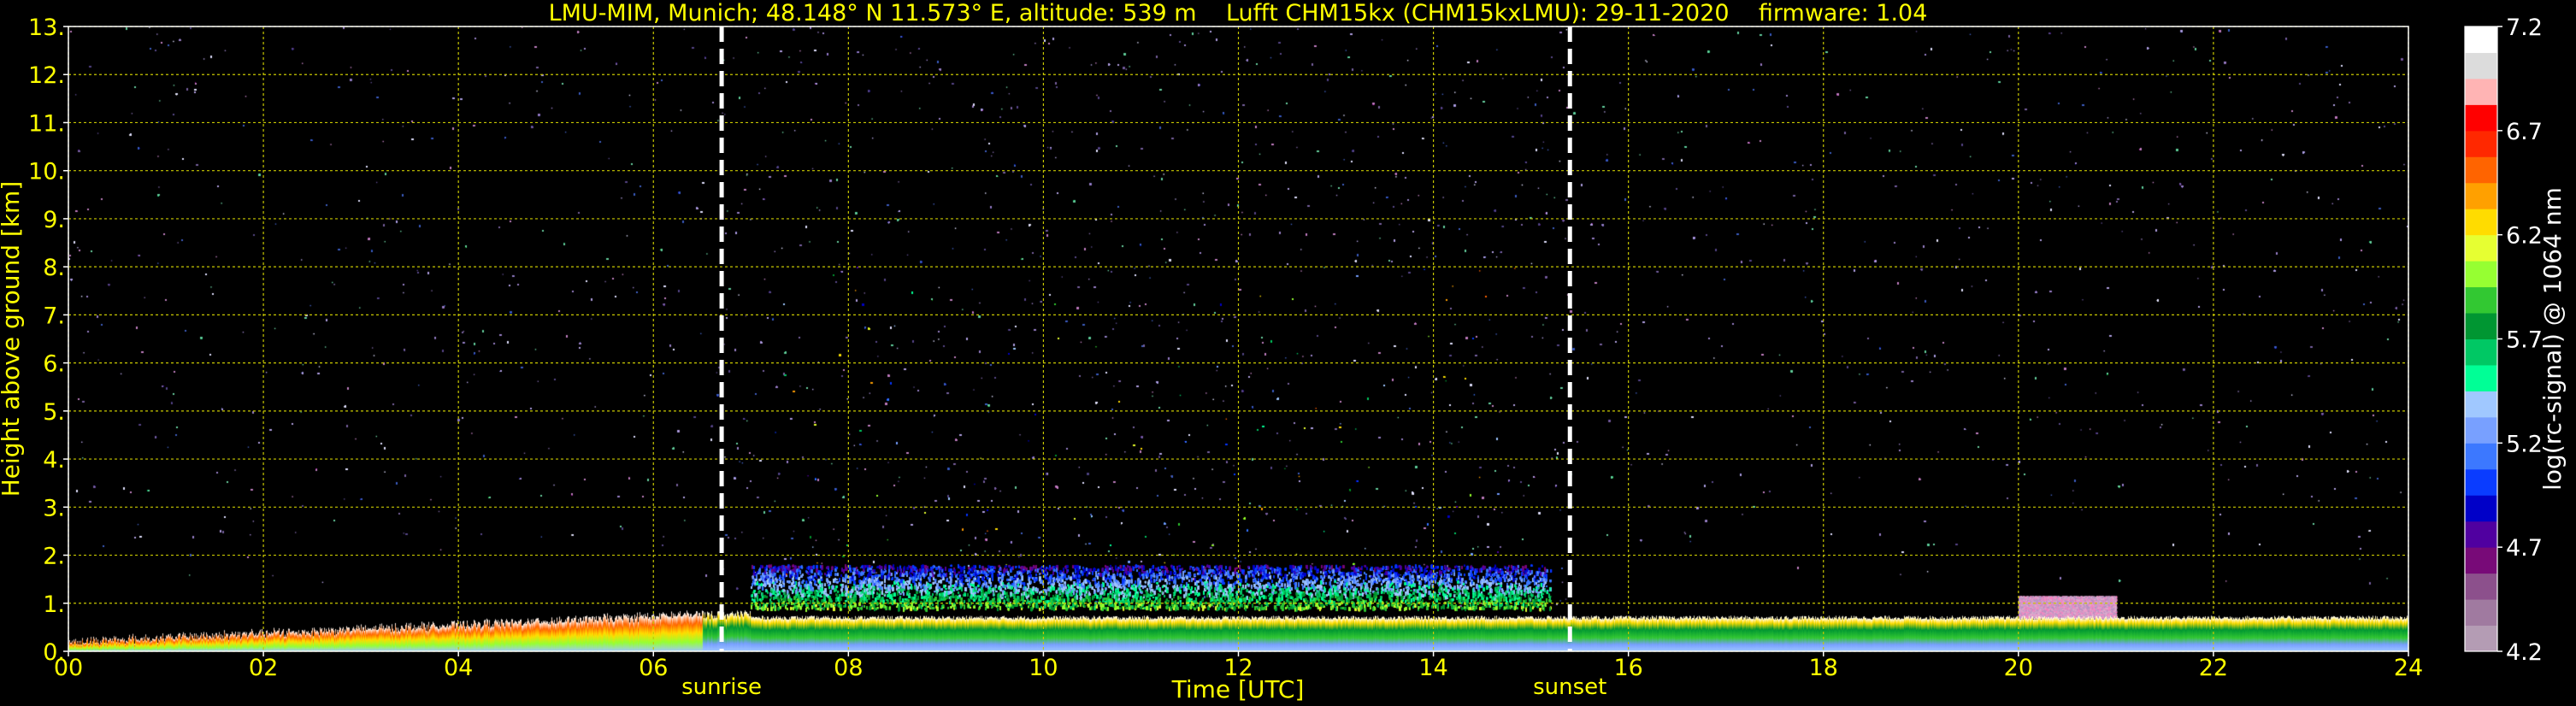 The image size is (2576, 706). Describe the element at coordinates (2524, 28) in the screenshot. I see `colorbar-tick-label: 7.2` at that location.